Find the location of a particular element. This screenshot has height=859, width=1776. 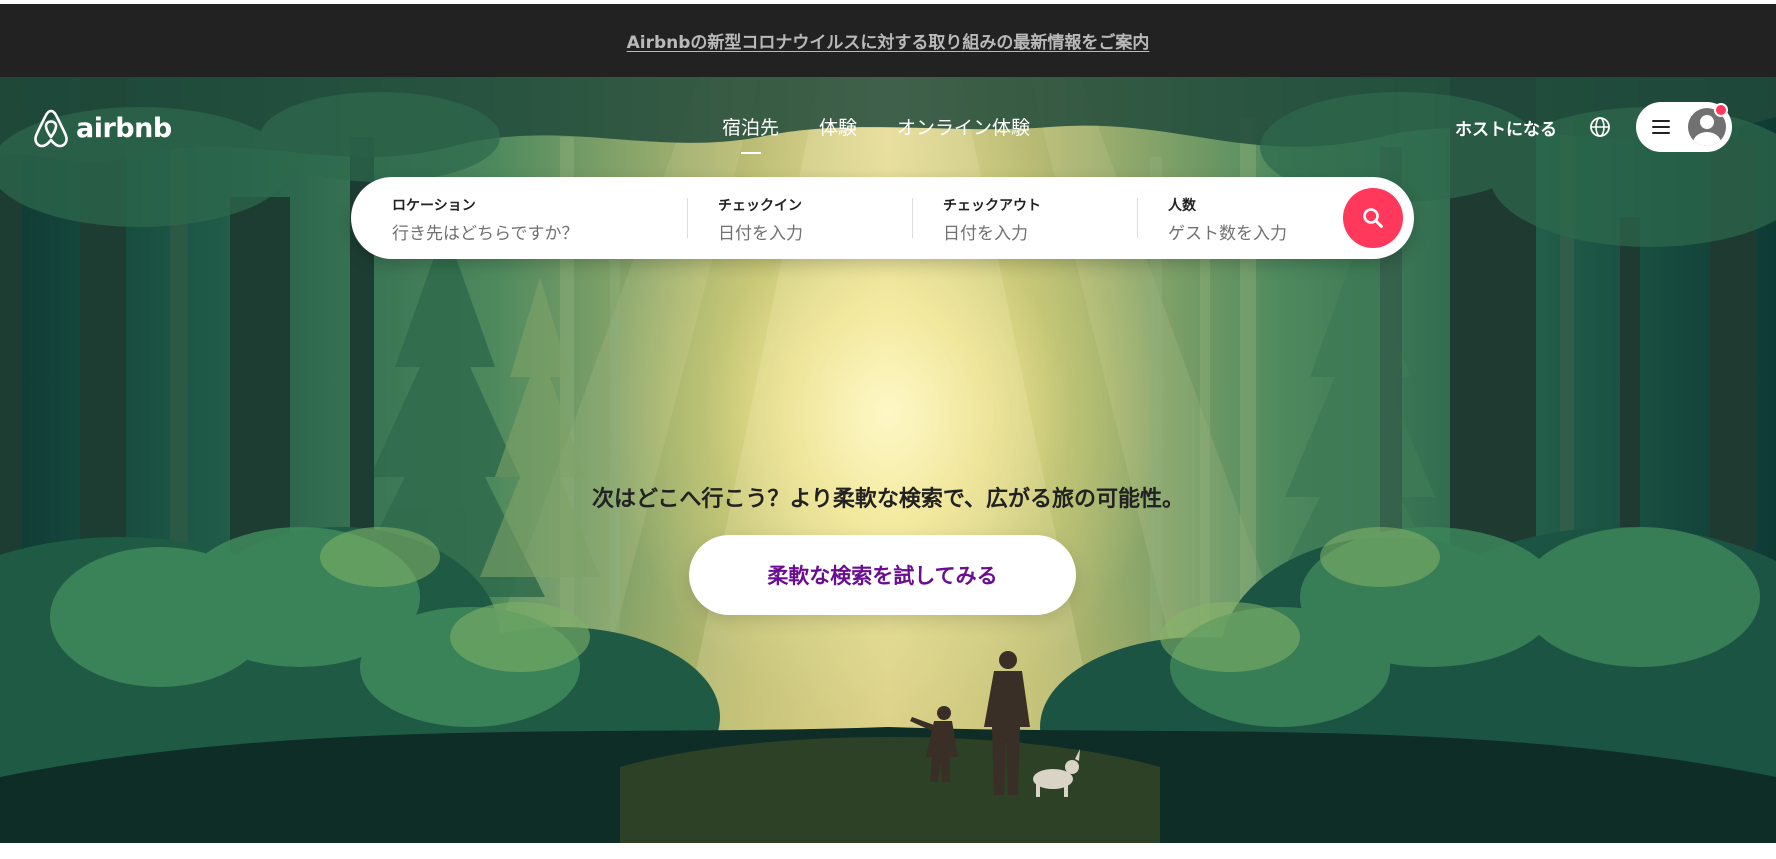

covid-banner: Airbnbの新型コロナウイルスに対する取り組みの最新情報をご案内 is located at coordinates (888, 38).